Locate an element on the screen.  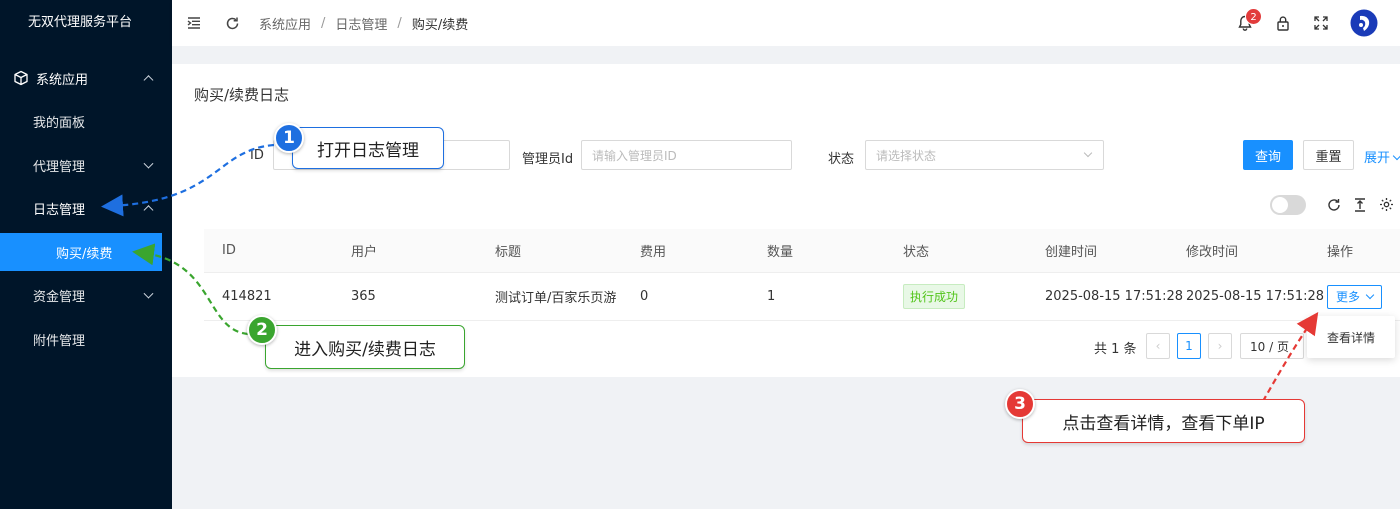
query-button: 查询 is located at coordinates (1268, 155).